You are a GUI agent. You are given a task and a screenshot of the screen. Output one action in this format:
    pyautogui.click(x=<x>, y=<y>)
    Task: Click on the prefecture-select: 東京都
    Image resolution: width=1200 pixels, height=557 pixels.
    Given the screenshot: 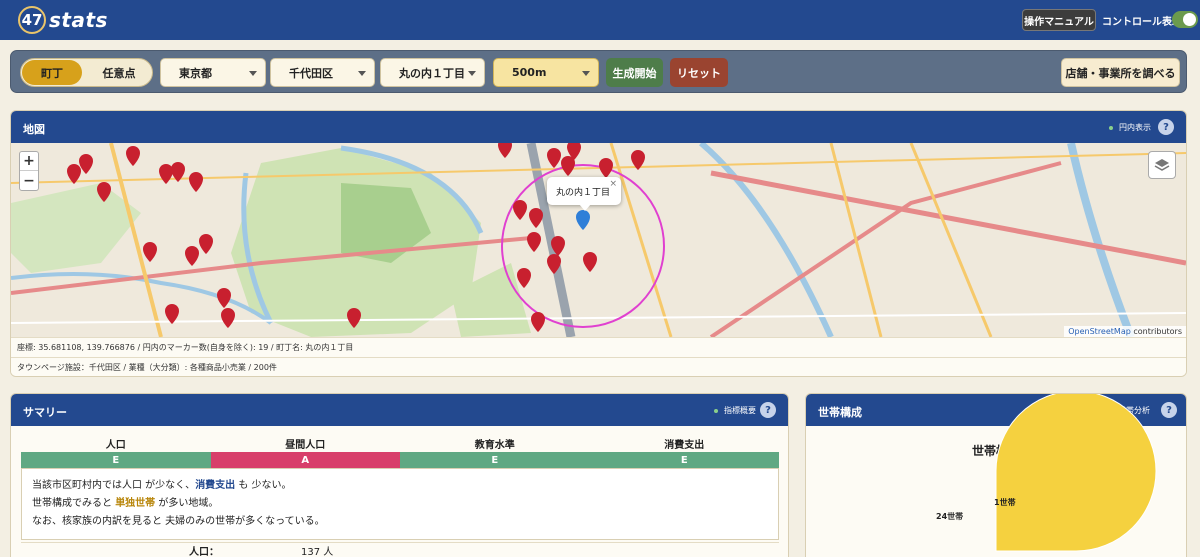 What is the action you would take?
    pyautogui.click(x=213, y=72)
    